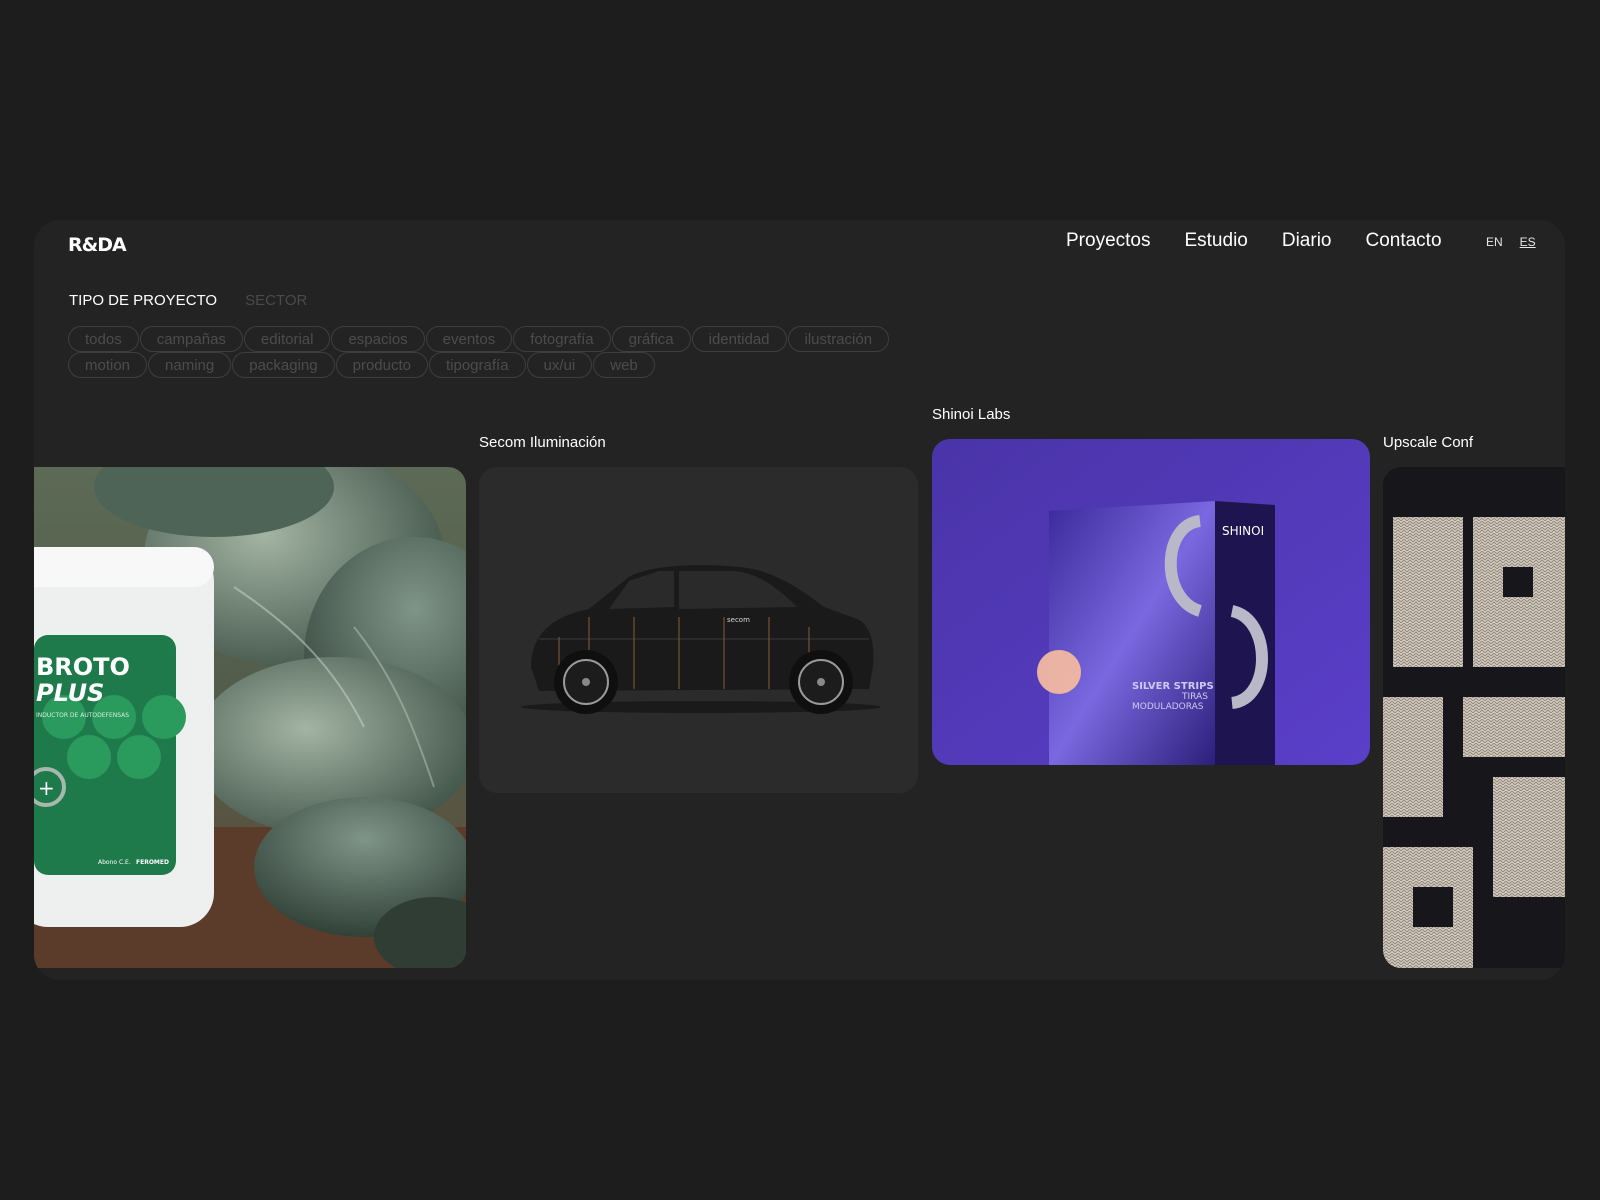 The image size is (1600, 1200). I want to click on chip-ilustracion: ilustración, so click(838, 339).